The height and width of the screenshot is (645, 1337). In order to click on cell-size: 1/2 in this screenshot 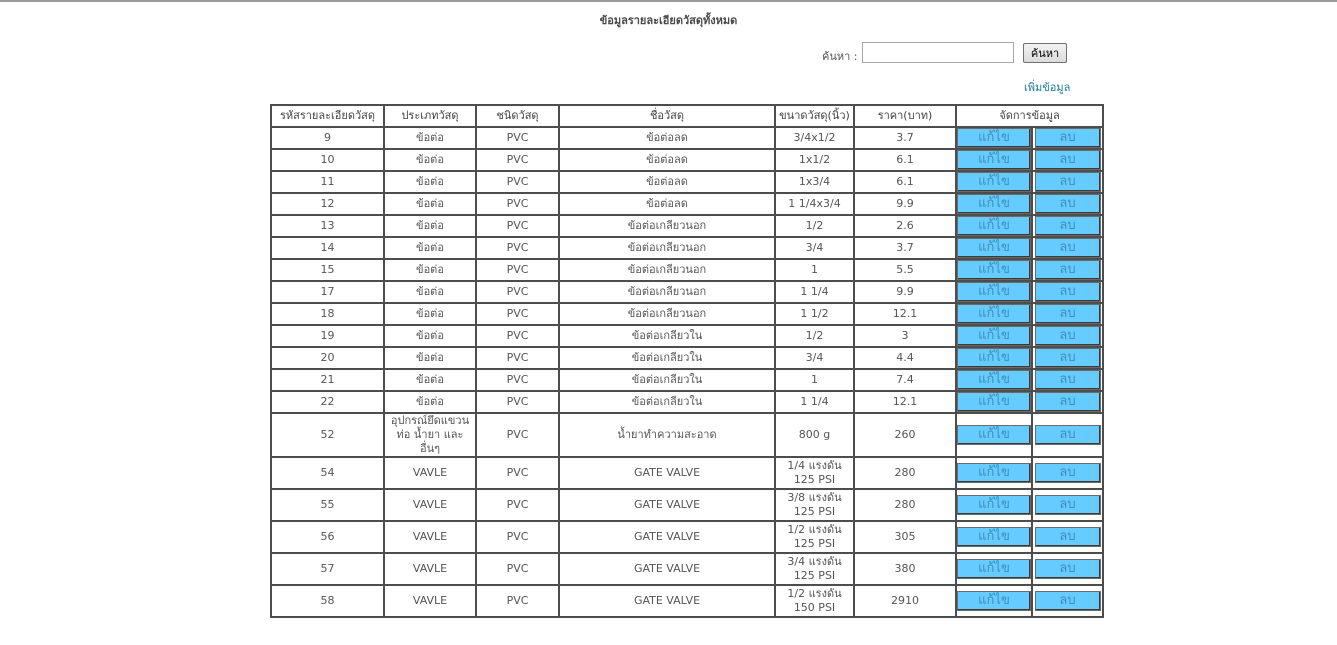, I will do `click(814, 226)`.